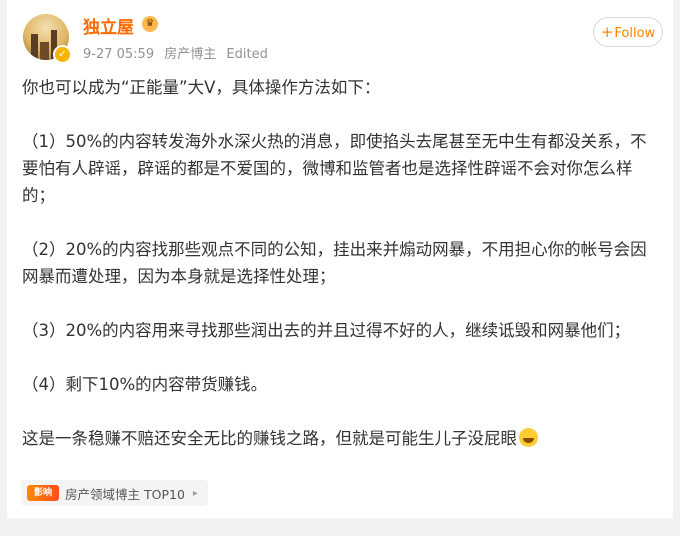  What do you see at coordinates (108, 25) in the screenshot?
I see `author-name: 独立屋` at bounding box center [108, 25].